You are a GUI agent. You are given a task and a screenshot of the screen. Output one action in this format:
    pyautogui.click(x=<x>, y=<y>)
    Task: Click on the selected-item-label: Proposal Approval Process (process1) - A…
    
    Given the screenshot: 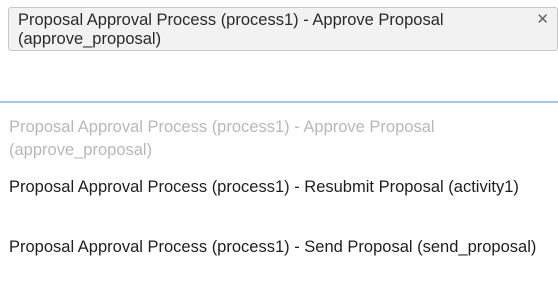 What is the action you would take?
    pyautogui.click(x=231, y=29)
    